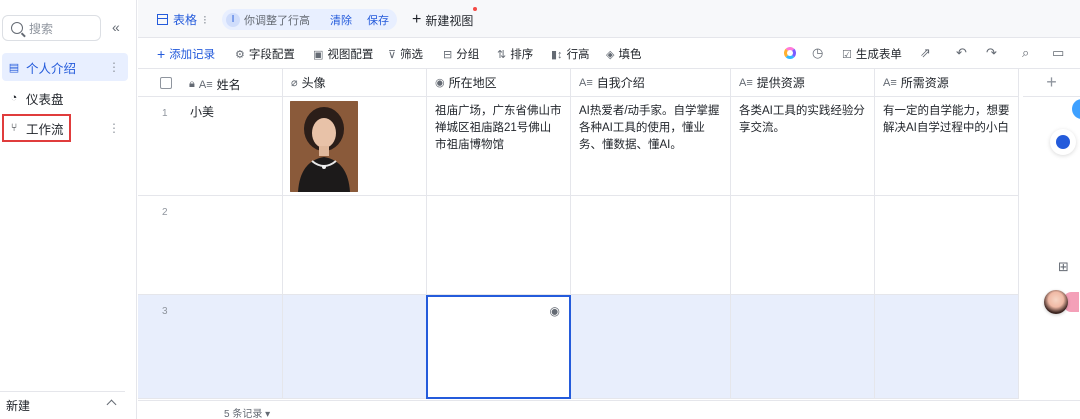 This screenshot has height=419, width=1080. I want to click on need-cell: 有一定的自学能力，想要解决AI自学过程中的小白, so click(947, 146).